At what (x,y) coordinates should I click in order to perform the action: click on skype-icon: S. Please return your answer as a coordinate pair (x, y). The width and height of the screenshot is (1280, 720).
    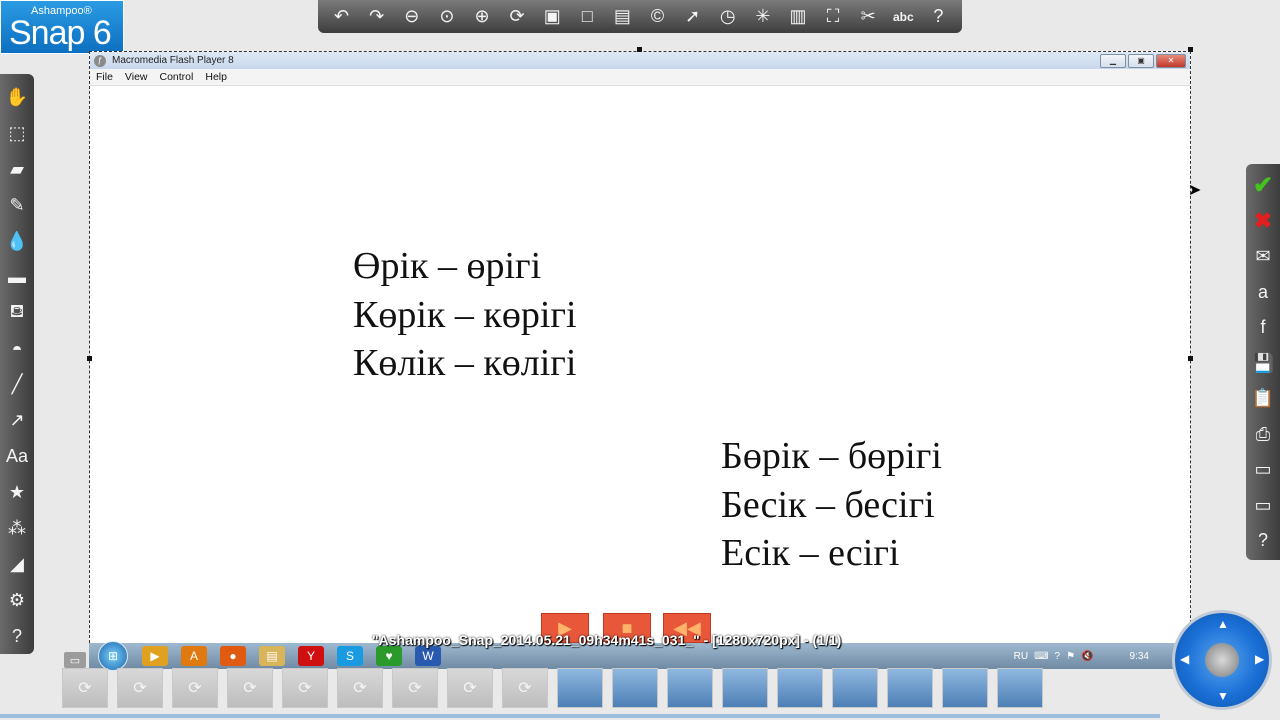
    Looking at the image, I should click on (350, 656).